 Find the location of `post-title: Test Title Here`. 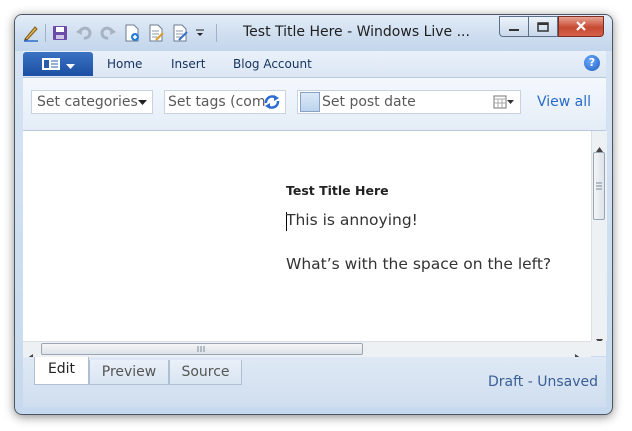

post-title: Test Title Here is located at coordinates (337, 190).